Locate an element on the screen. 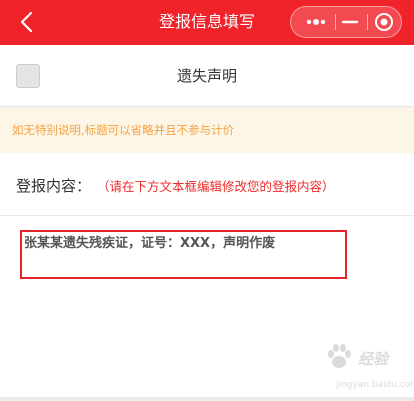 Image resolution: width=414 pixels, height=401 pixels. notice-text: 如无特别说明,标题可以省略并且不参与计价 is located at coordinates (123, 130).